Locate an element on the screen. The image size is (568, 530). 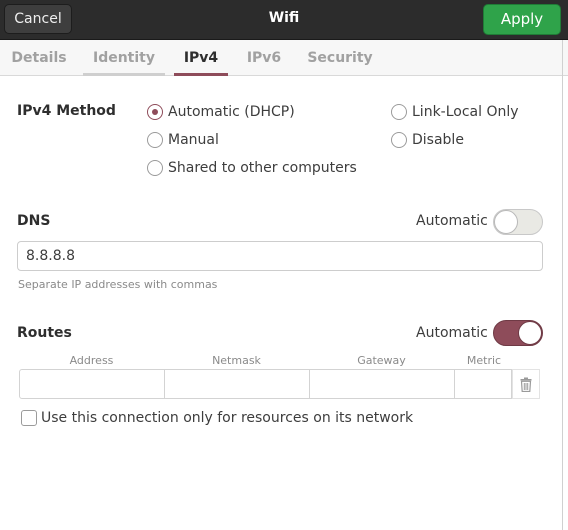
tab-details: Details is located at coordinates (39, 58).